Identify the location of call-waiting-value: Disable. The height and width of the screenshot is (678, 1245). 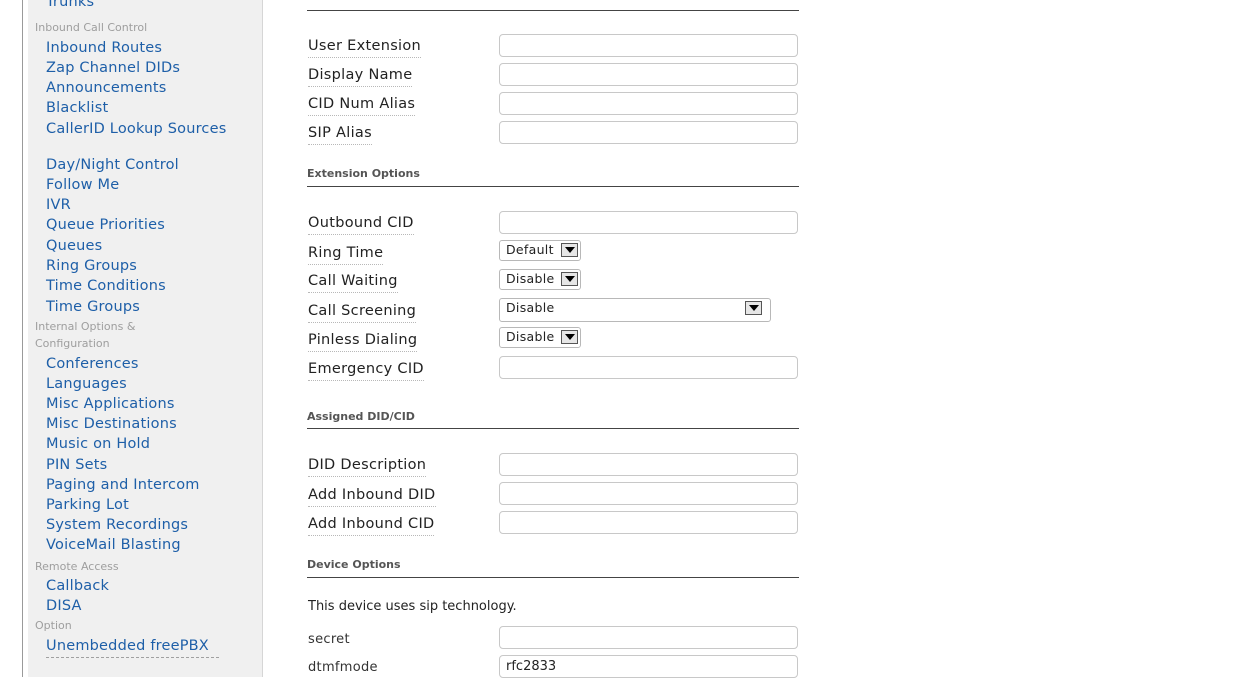
(530, 278).